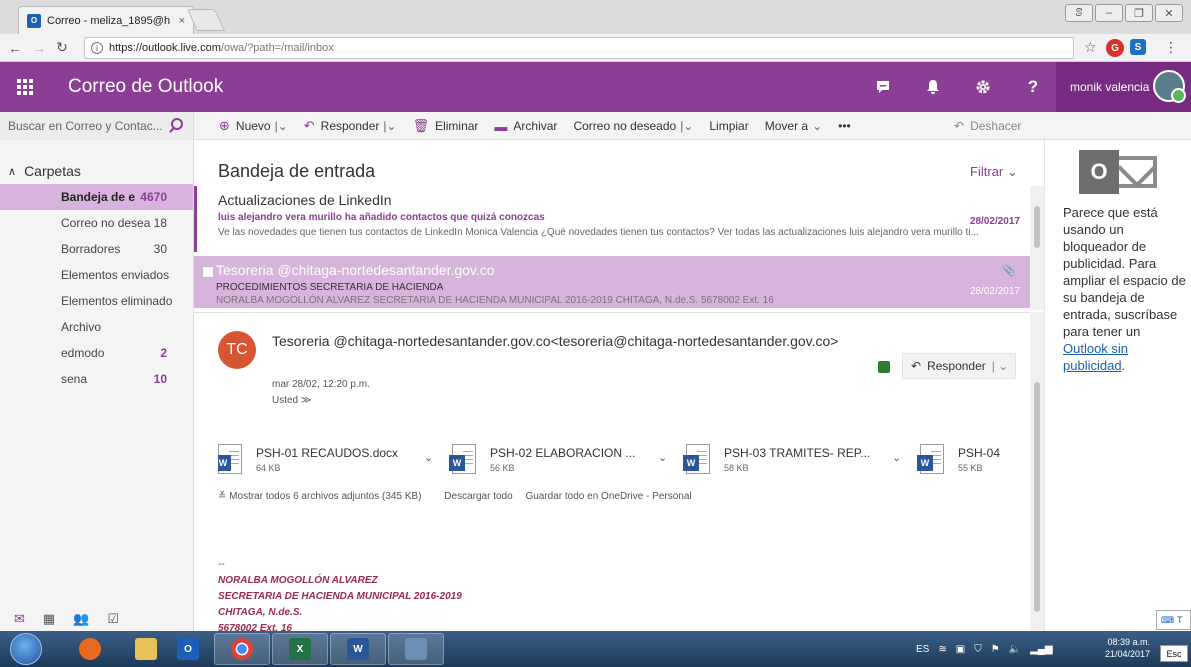 Image resolution: width=1191 pixels, height=667 pixels. What do you see at coordinates (1090, 47) in the screenshot?
I see `bookmark-star-icon: ☆` at bounding box center [1090, 47].